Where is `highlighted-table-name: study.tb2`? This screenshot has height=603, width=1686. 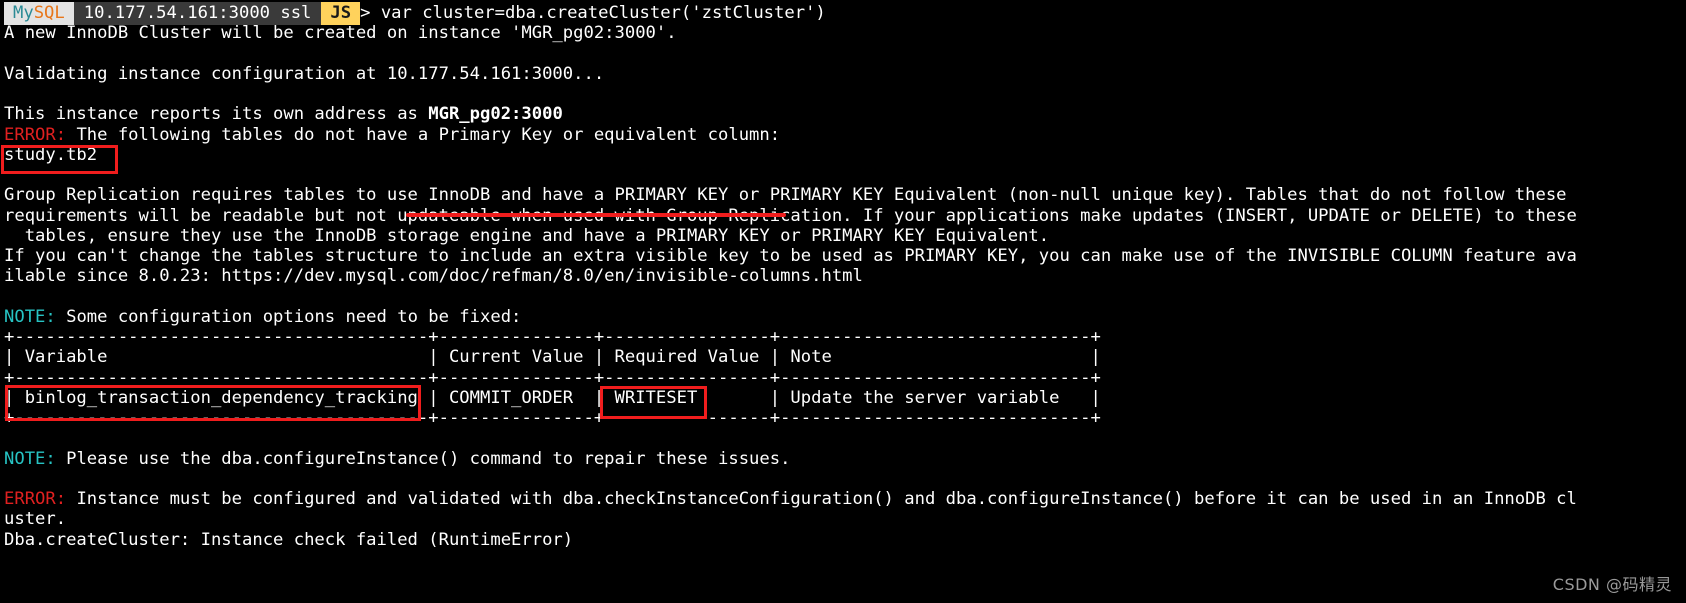
highlighted-table-name: study.tb2 is located at coordinates (51, 154).